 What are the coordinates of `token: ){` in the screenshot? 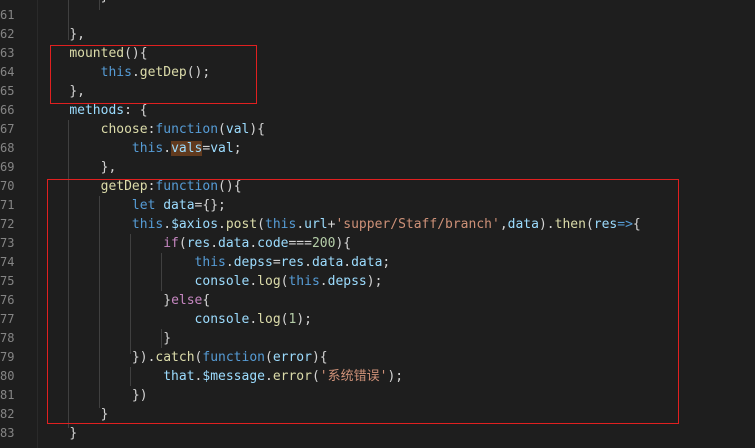 It's located at (257, 129).